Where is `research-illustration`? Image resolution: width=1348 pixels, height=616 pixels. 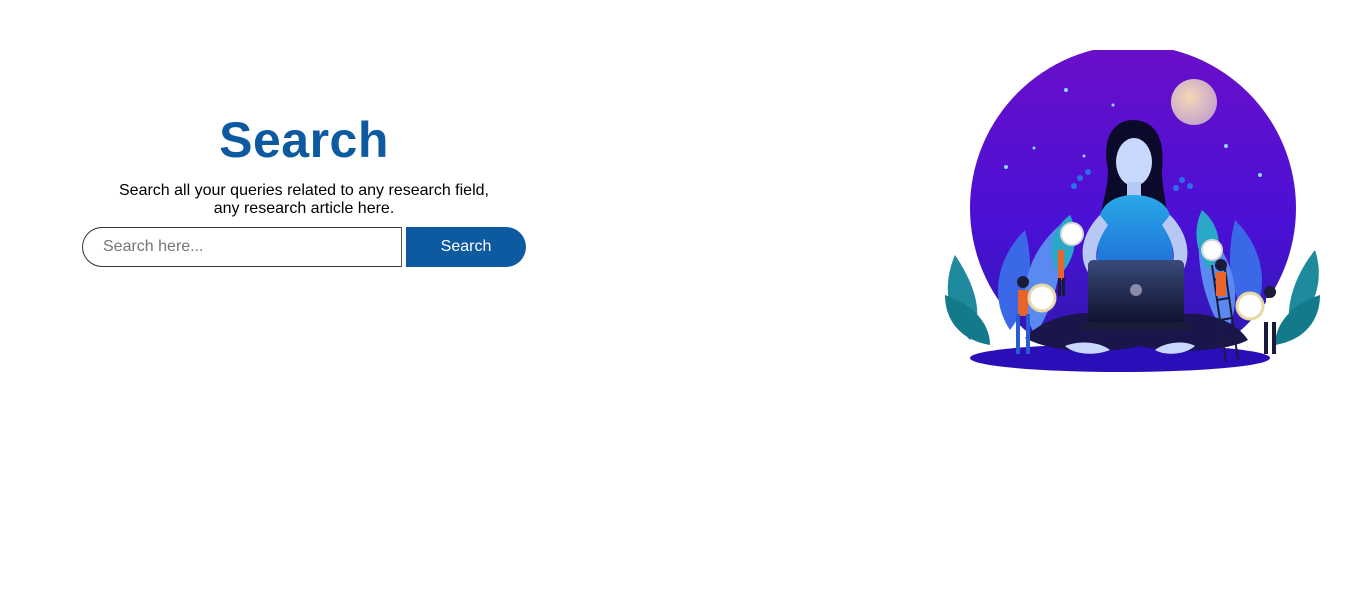
research-illustration is located at coordinates (1132, 211).